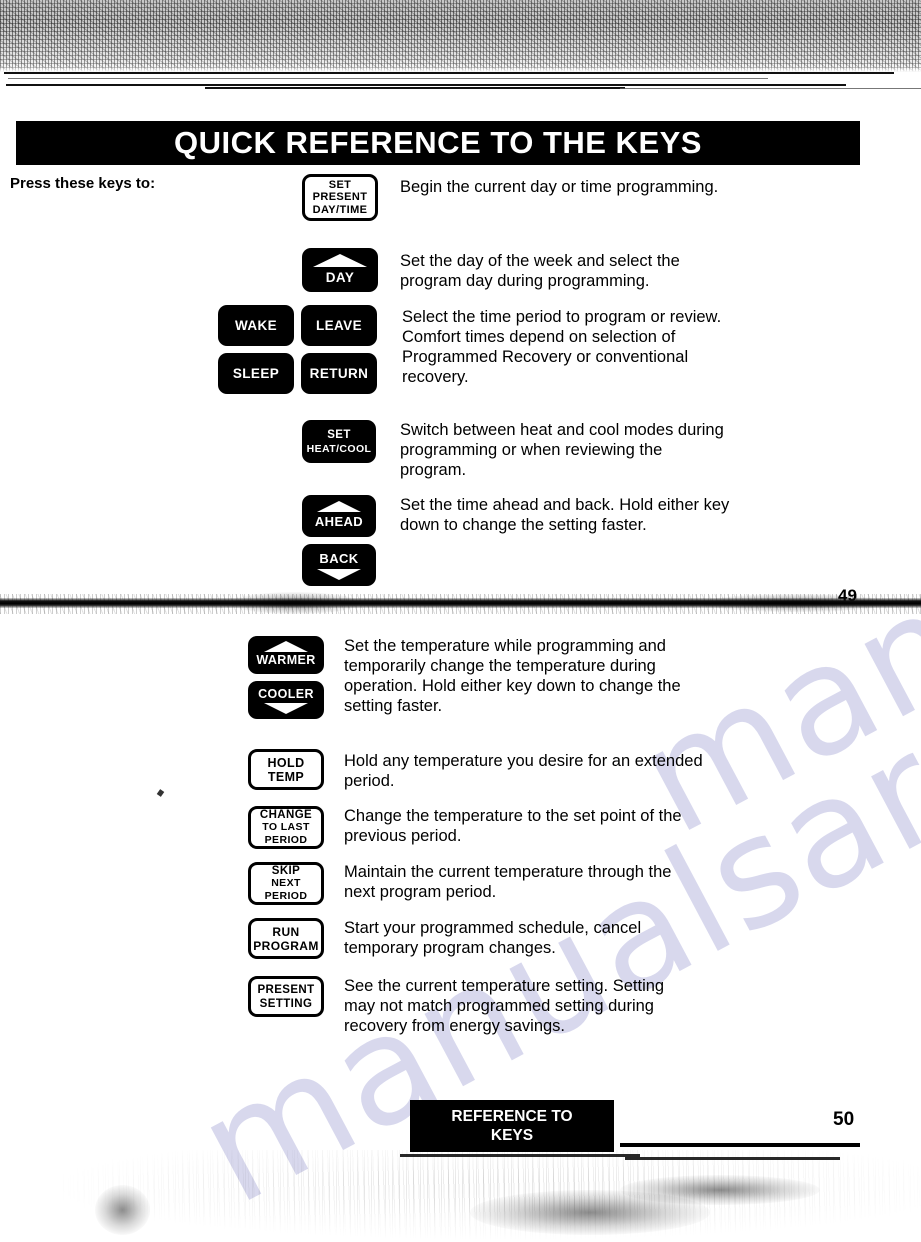 Image resolution: width=921 pixels, height=1242 pixels. What do you see at coordinates (286, 1003) in the screenshot?
I see `key-label-line: SETTING` at bounding box center [286, 1003].